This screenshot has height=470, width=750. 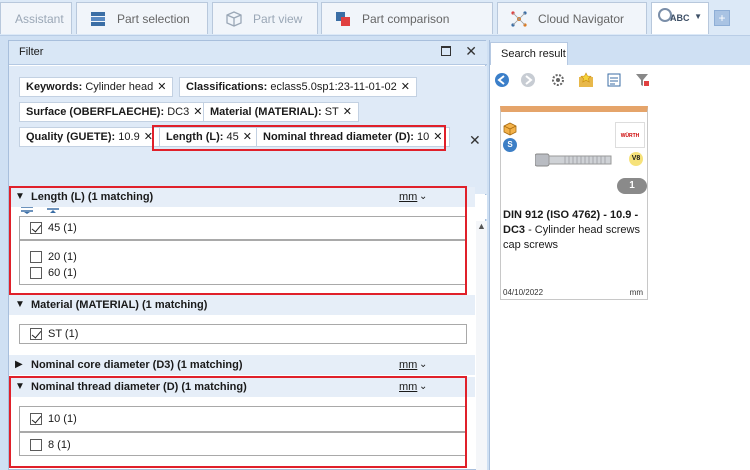 I want to click on highlight-box-chips, so click(x=299, y=138).